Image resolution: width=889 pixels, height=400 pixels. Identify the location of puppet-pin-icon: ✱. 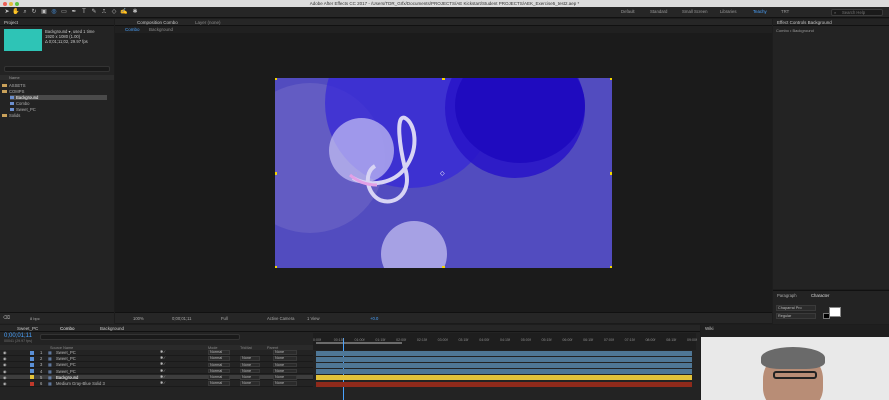
(135, 12).